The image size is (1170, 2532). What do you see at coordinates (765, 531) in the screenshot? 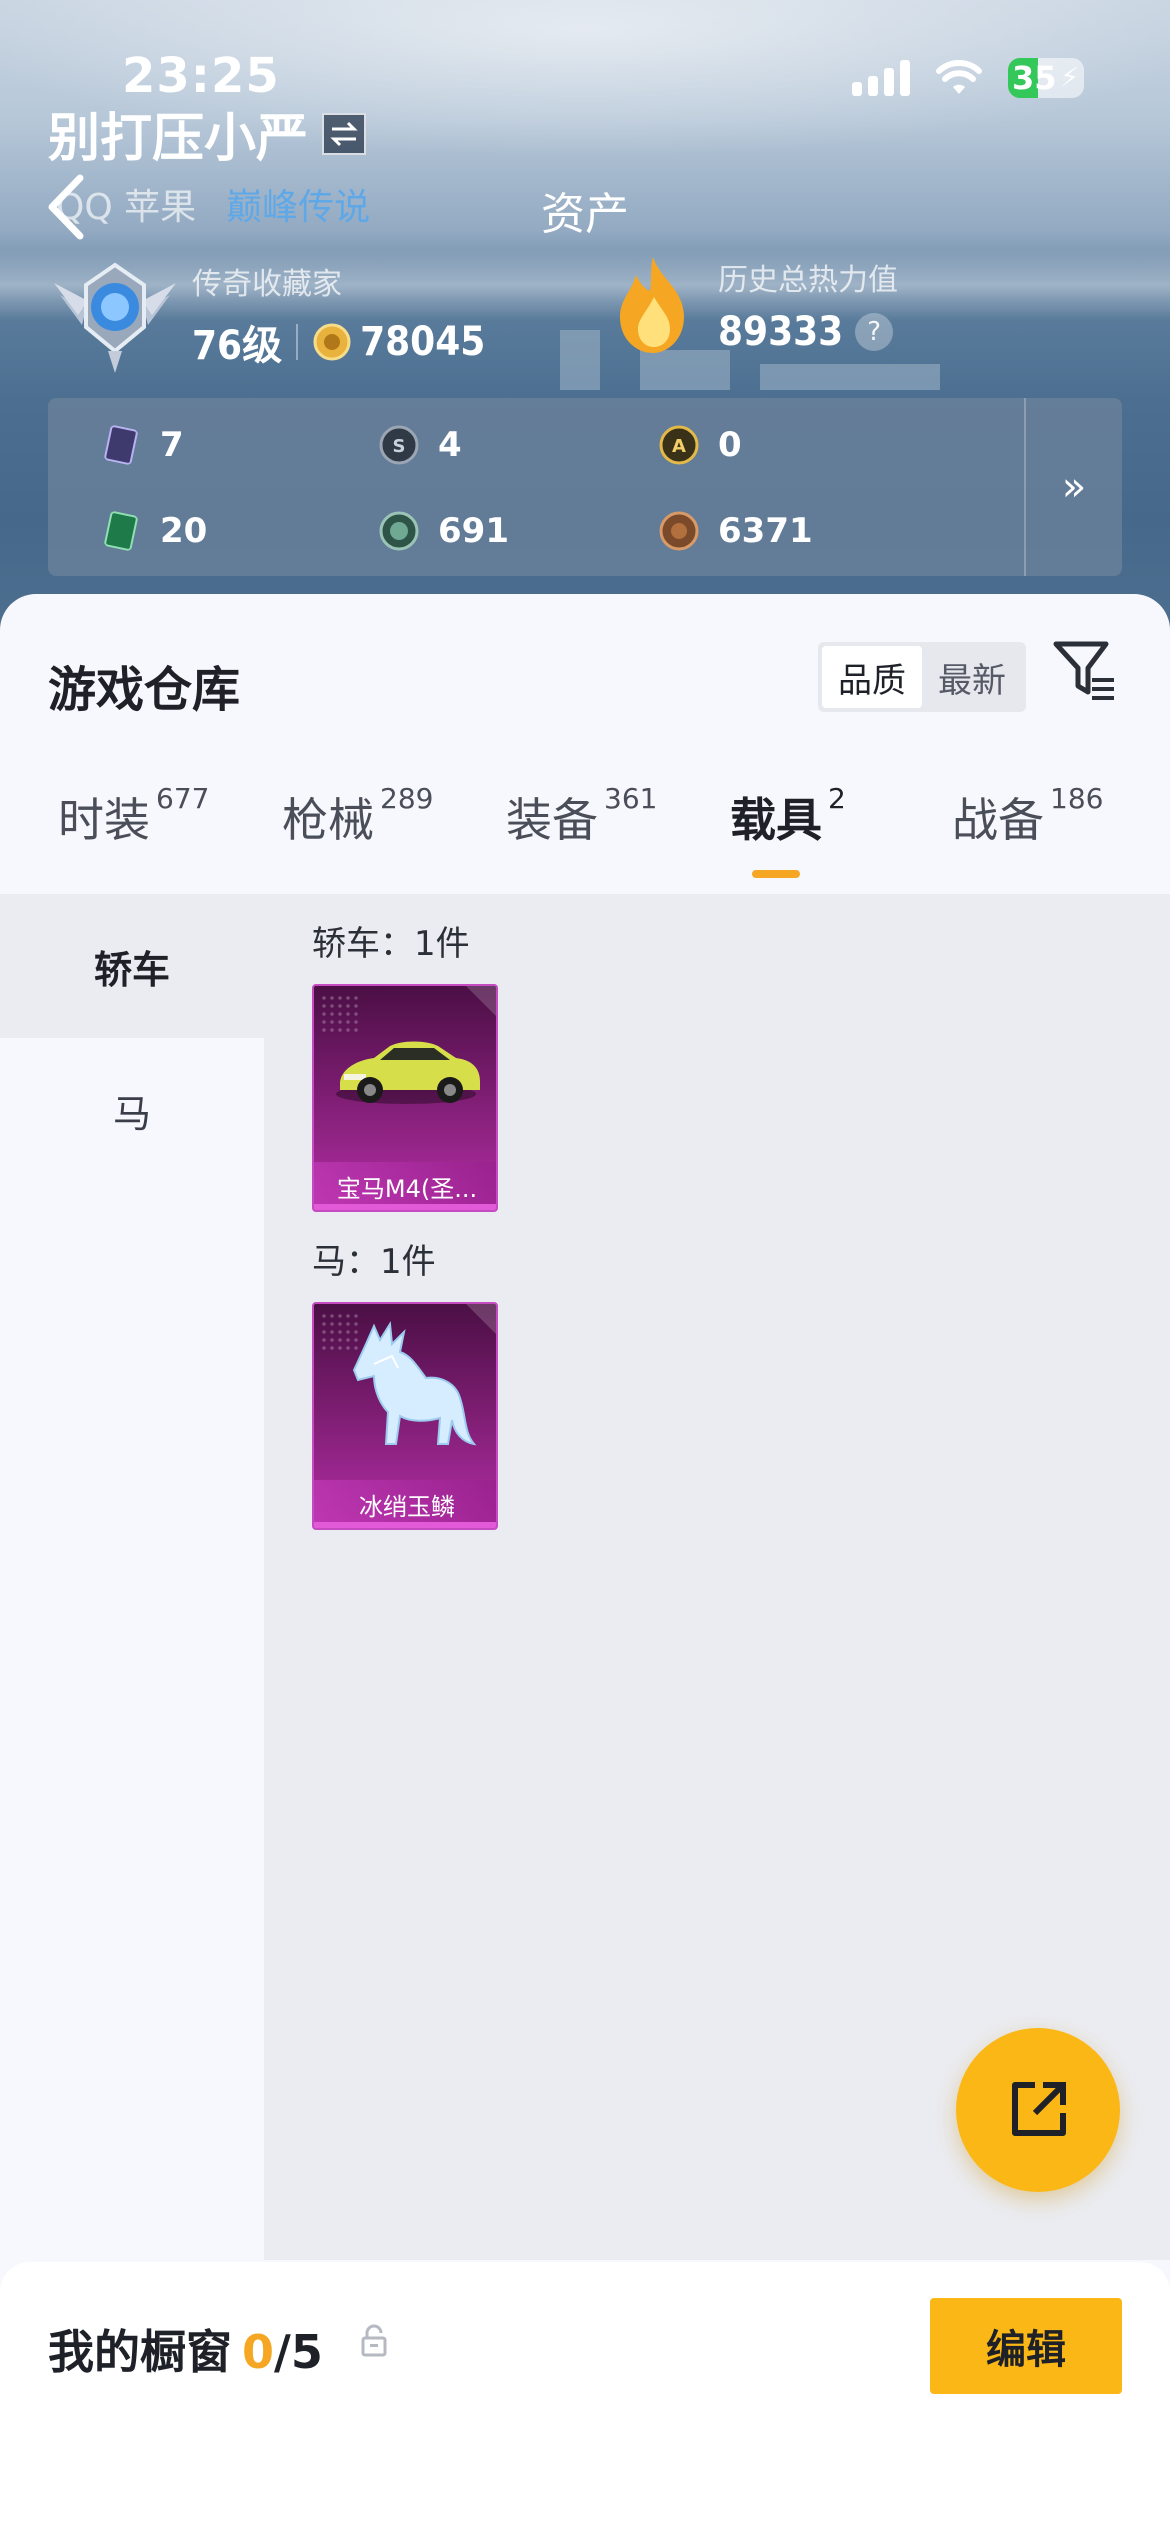
I see `stat-value: 6371` at bounding box center [765, 531].